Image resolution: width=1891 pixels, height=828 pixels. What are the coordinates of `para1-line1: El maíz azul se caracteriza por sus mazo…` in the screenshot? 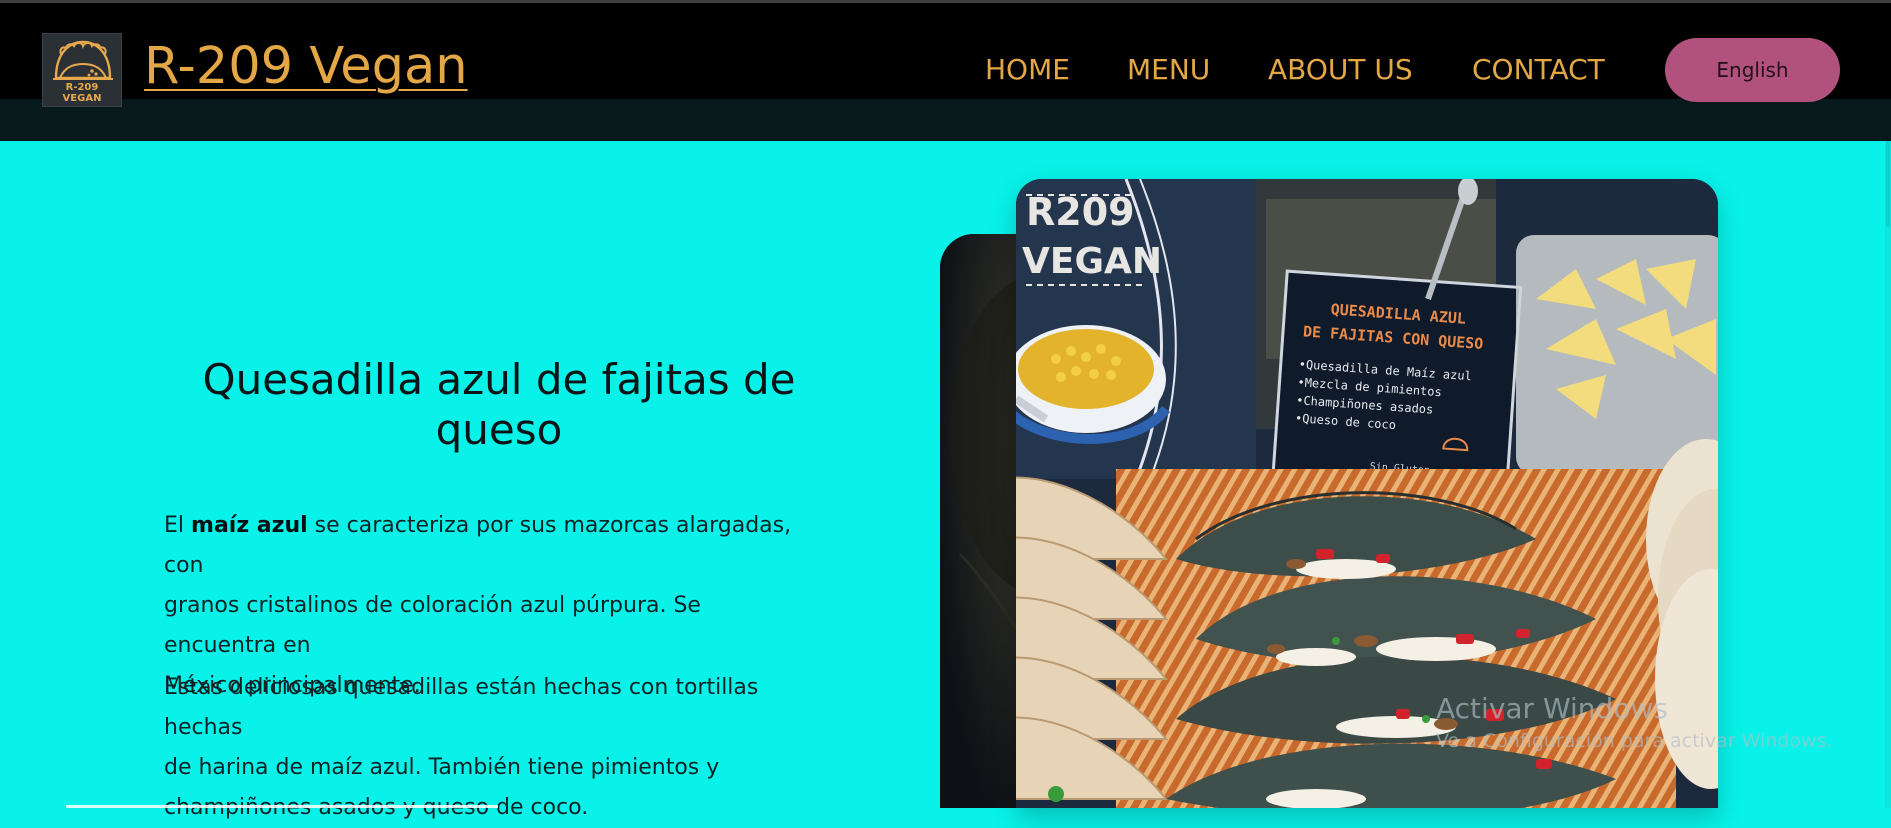 It's located at (489, 546).